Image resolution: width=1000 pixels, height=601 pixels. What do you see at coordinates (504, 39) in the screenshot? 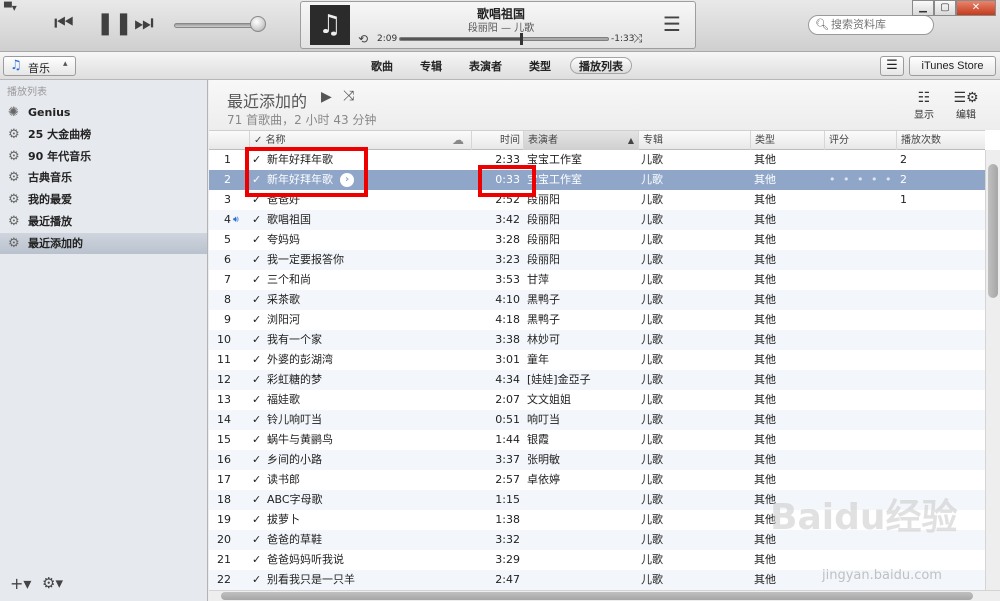
I see `progress-bar` at bounding box center [504, 39].